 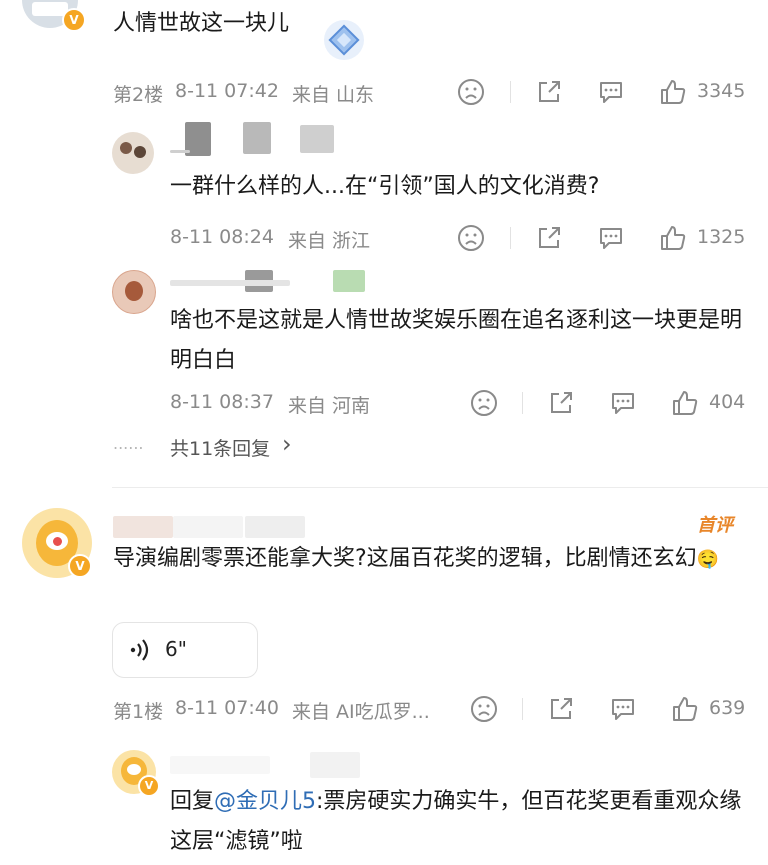 I want to click on like-count: 3345, so click(x=721, y=91).